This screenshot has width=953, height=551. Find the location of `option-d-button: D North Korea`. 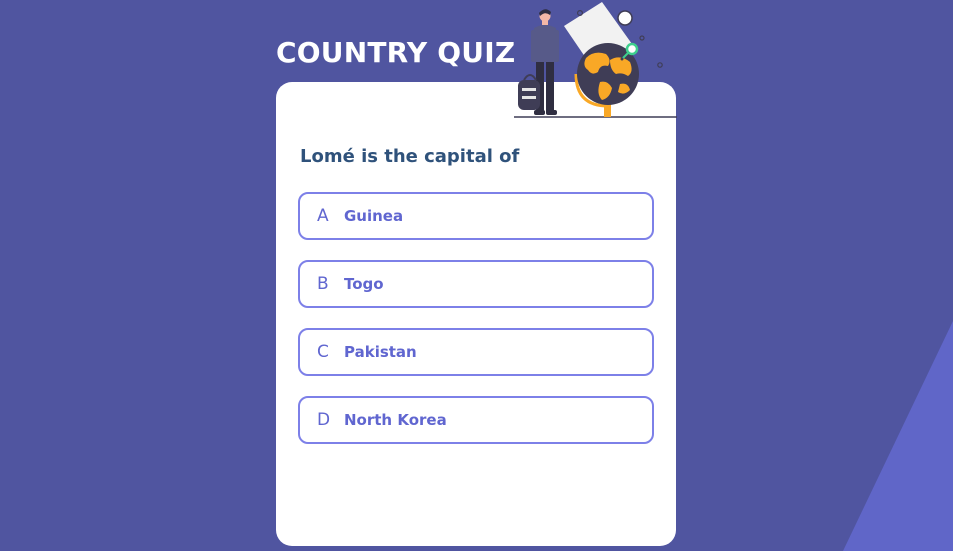

option-d-button: D North Korea is located at coordinates (476, 420).